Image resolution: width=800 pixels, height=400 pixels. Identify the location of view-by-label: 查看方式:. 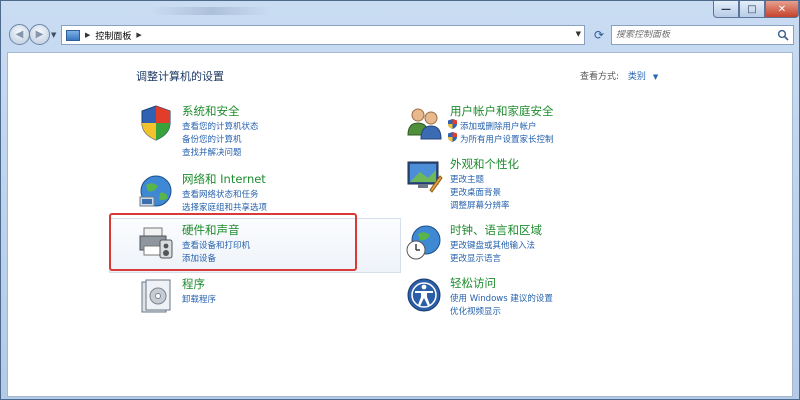
(600, 77).